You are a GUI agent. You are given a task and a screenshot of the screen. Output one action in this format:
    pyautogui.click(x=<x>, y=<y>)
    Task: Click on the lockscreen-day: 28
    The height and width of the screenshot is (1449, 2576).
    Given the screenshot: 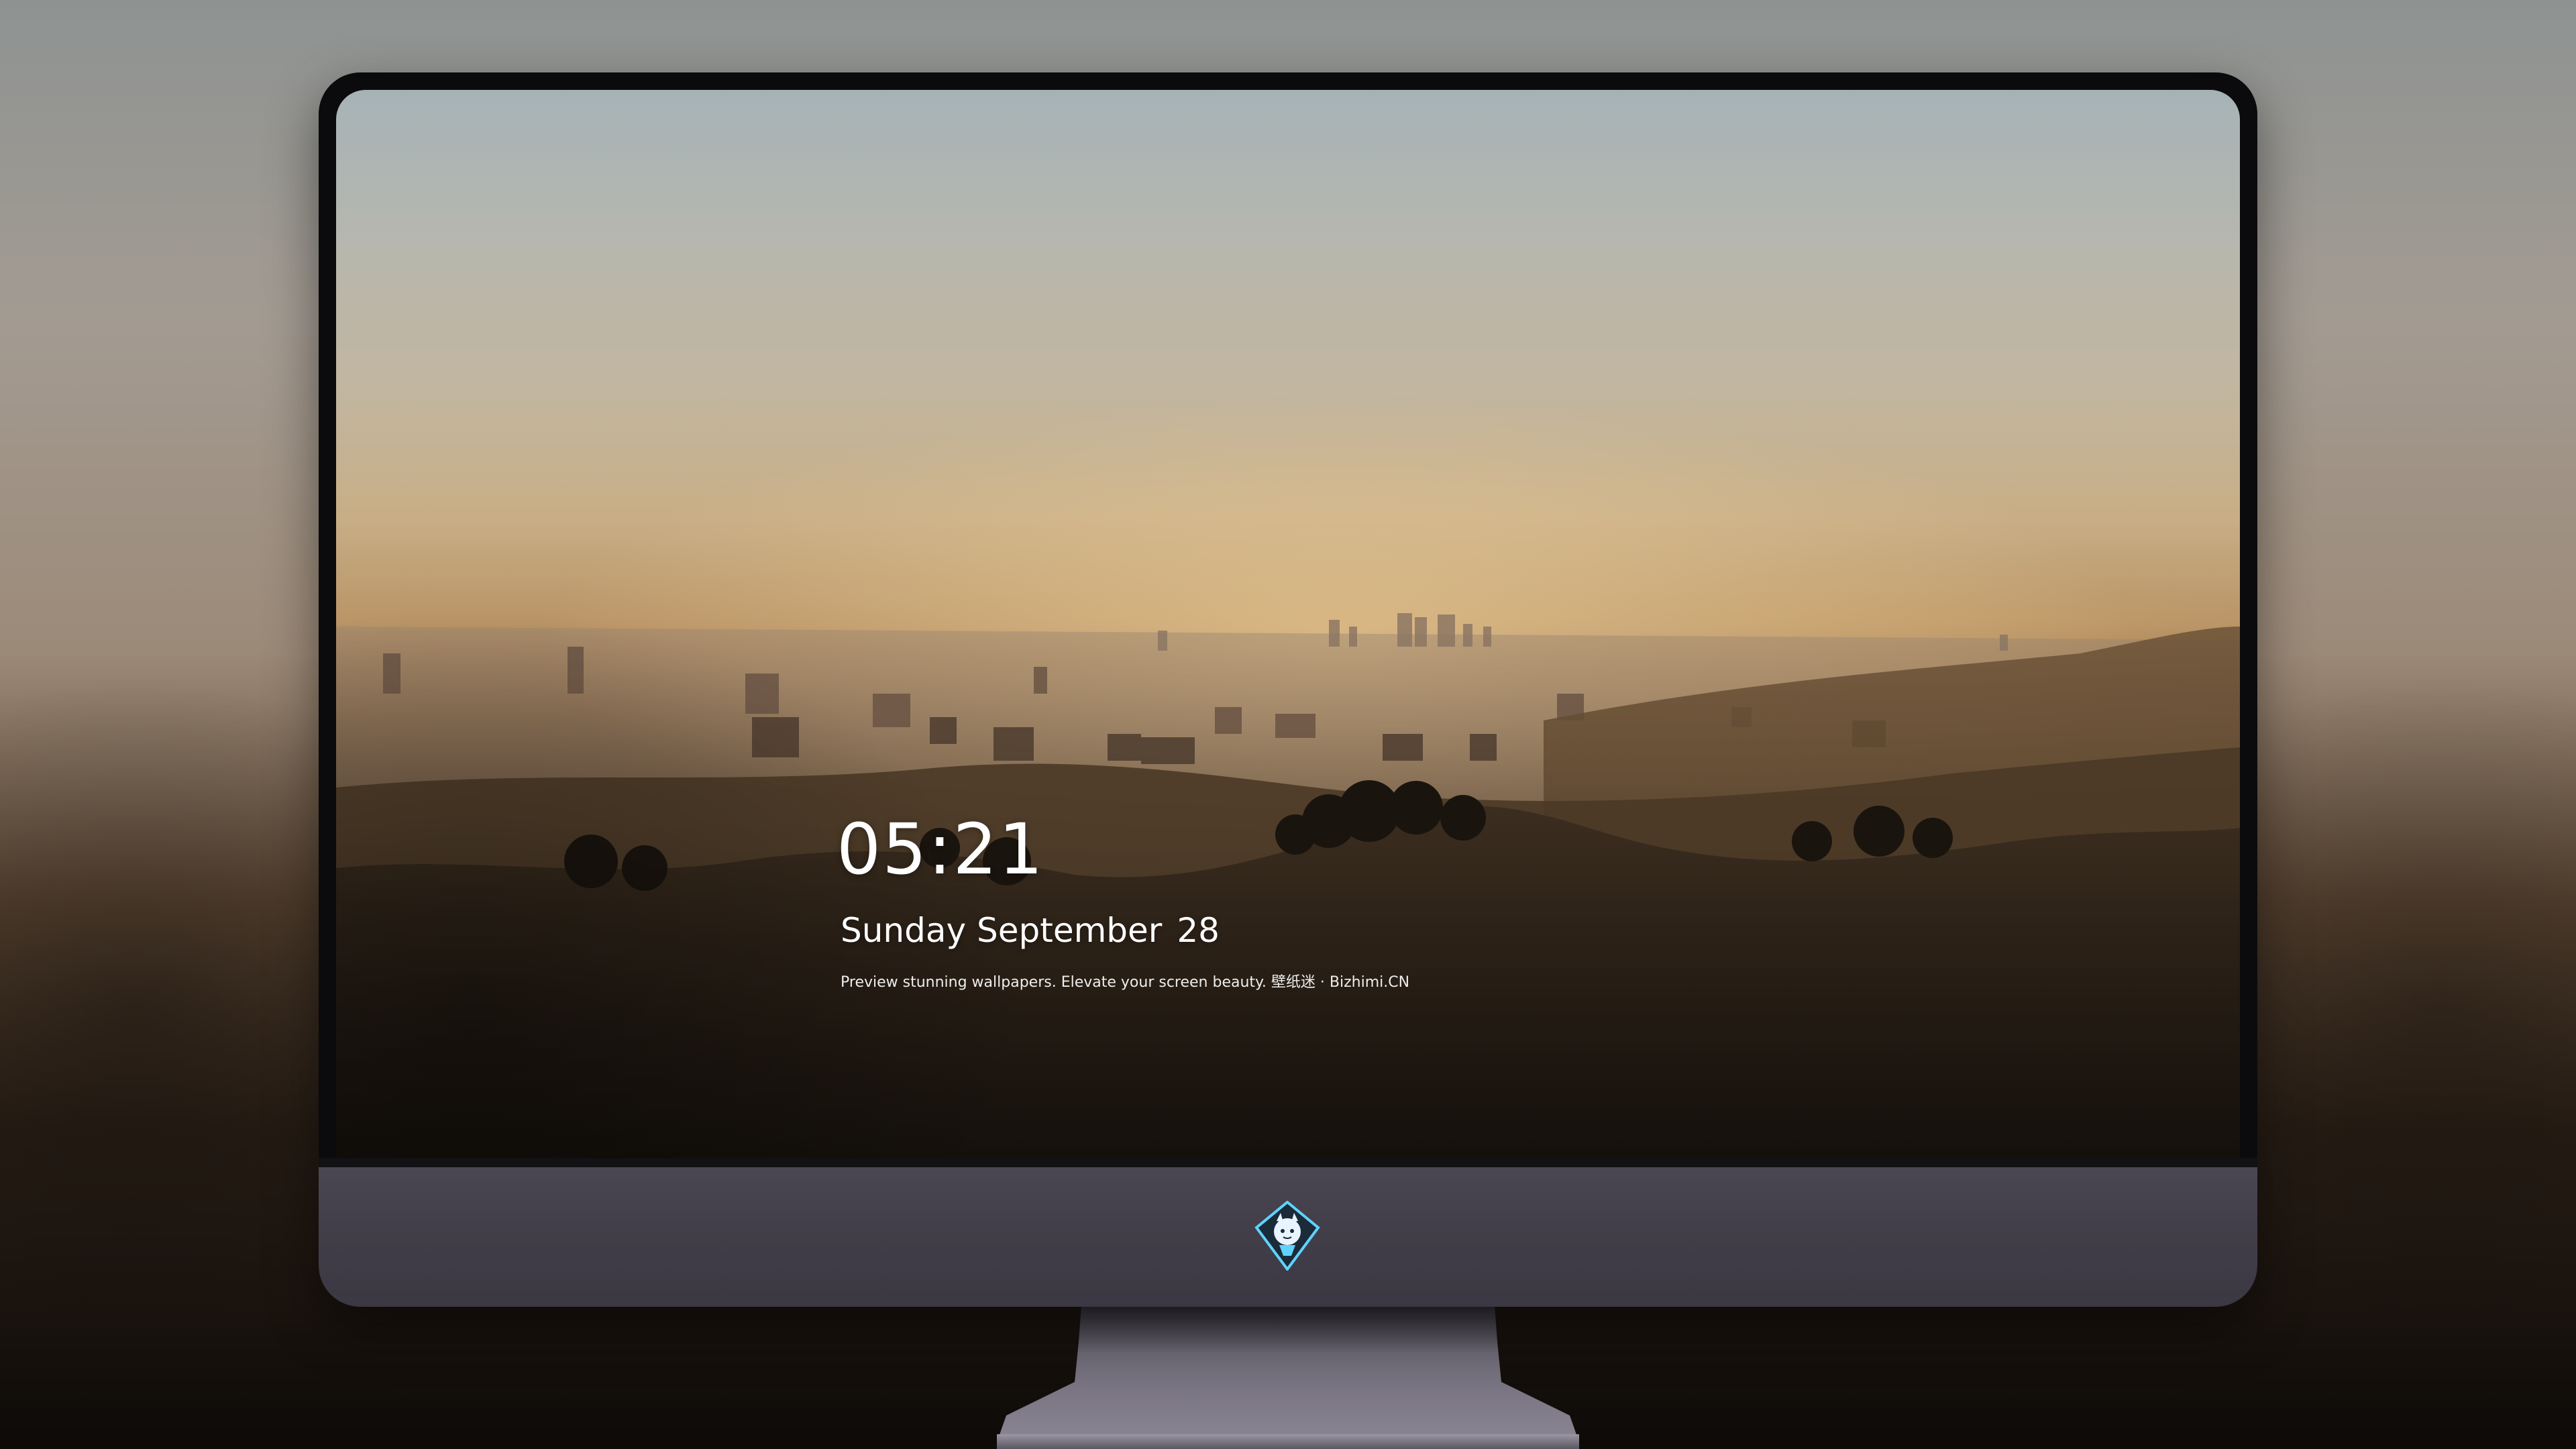 What is the action you would take?
    pyautogui.click(x=1198, y=930)
    